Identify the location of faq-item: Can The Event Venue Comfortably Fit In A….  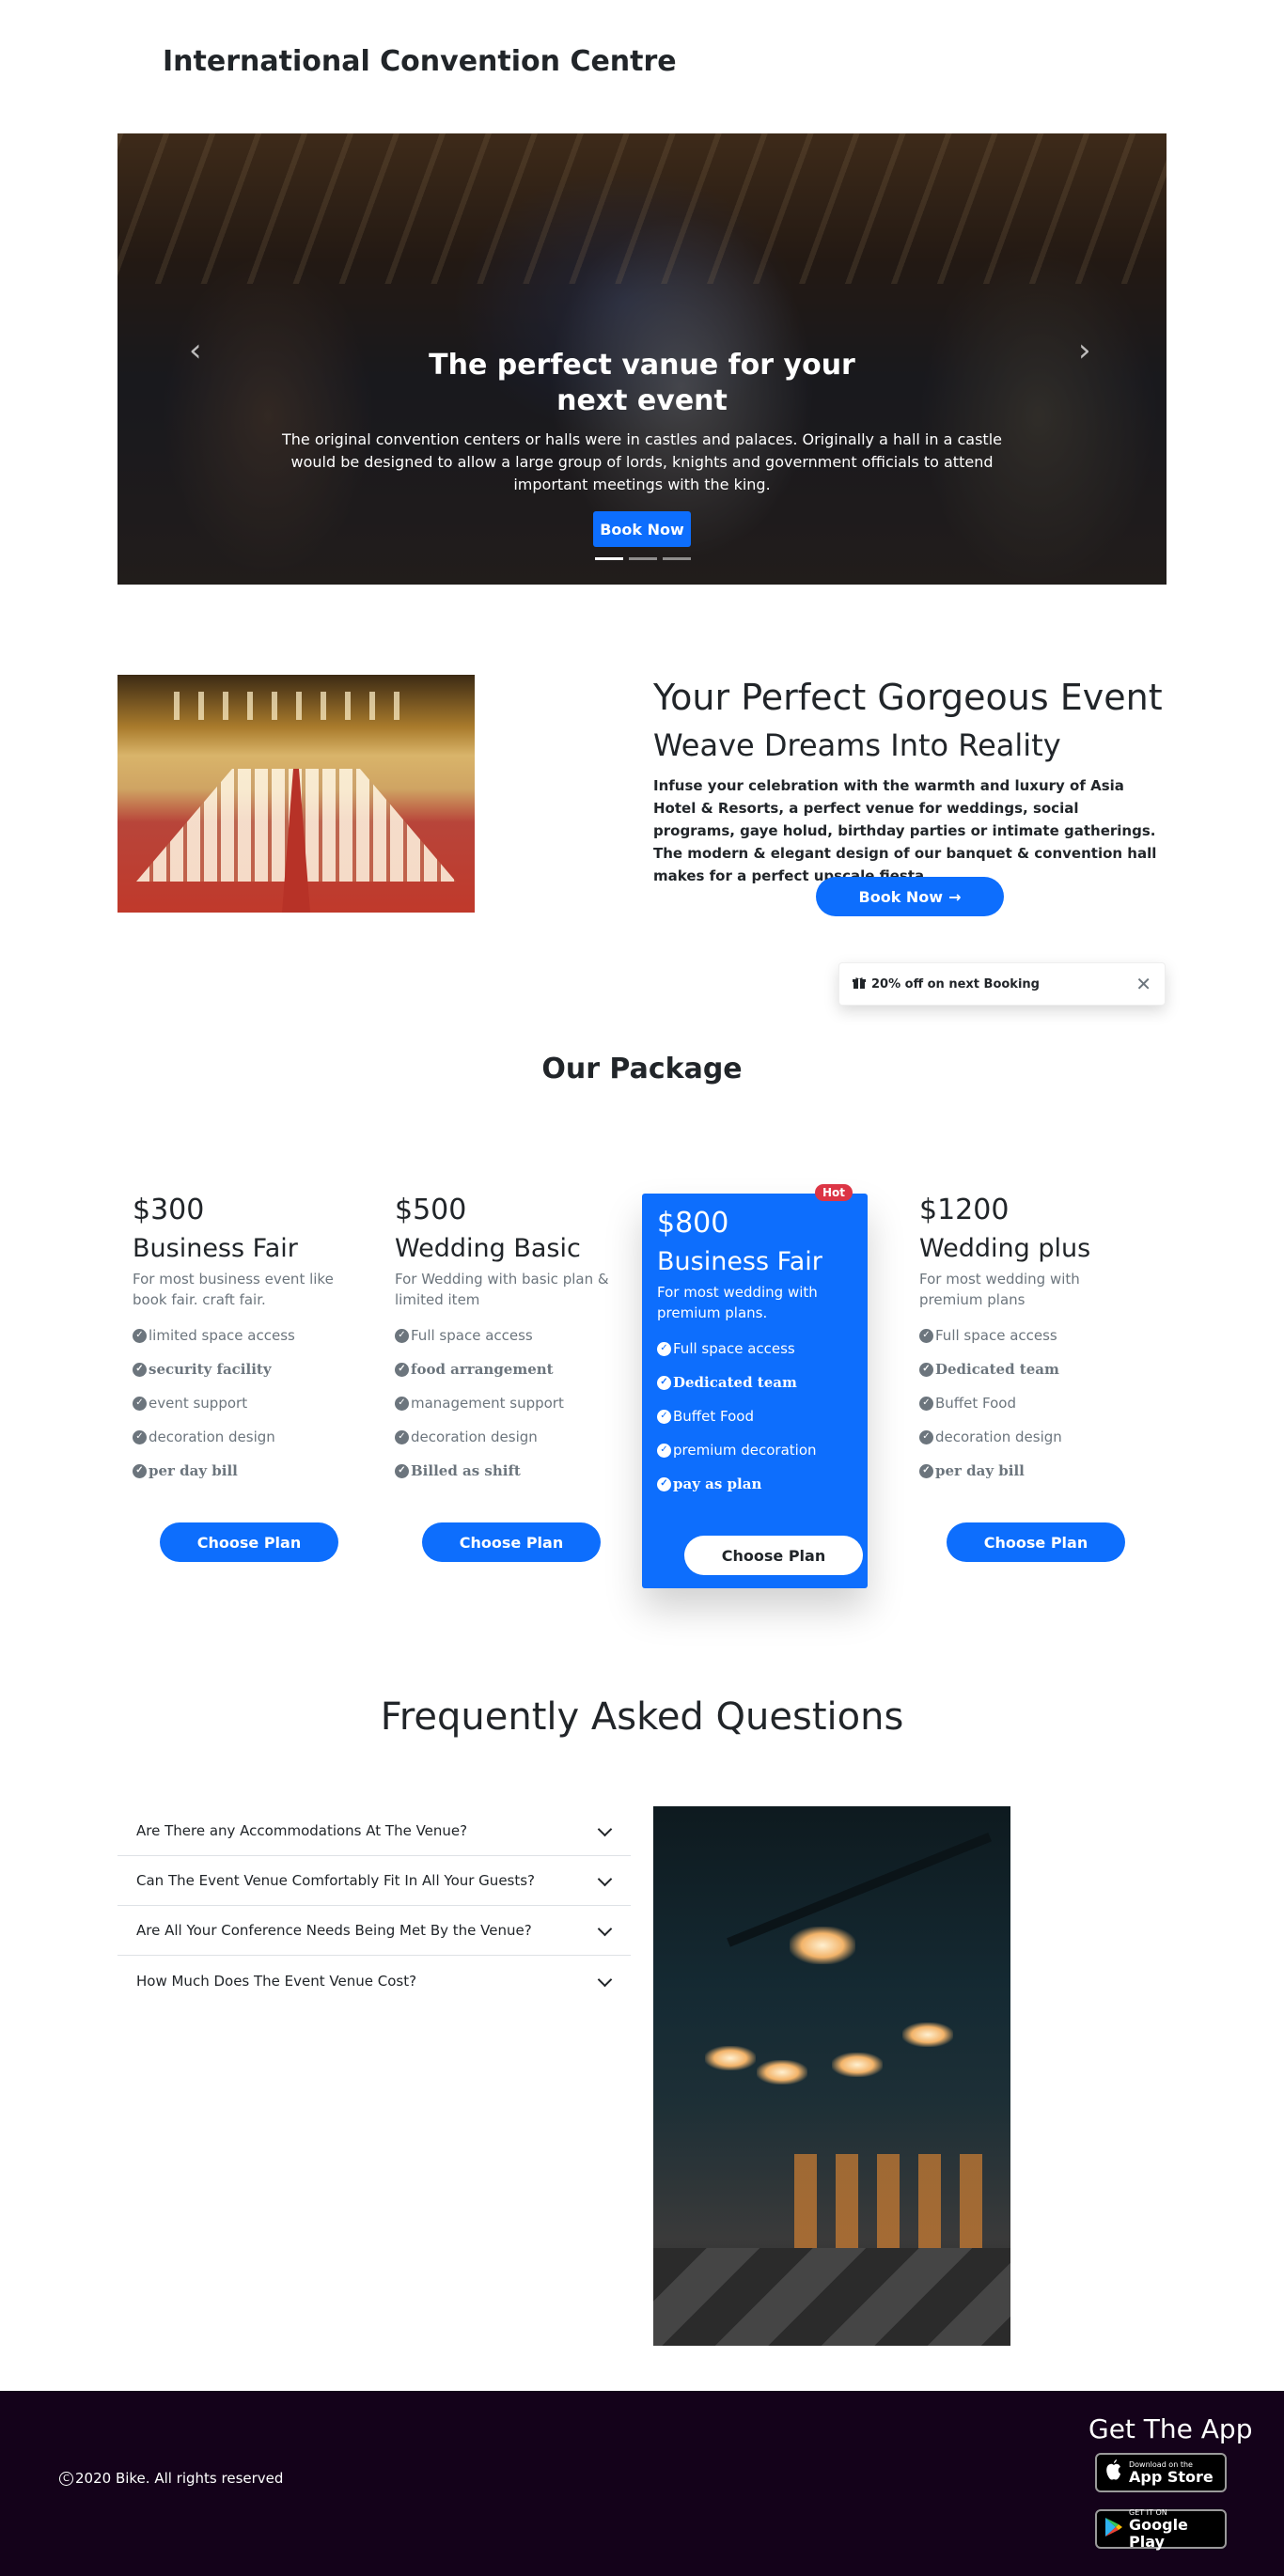
(374, 1881).